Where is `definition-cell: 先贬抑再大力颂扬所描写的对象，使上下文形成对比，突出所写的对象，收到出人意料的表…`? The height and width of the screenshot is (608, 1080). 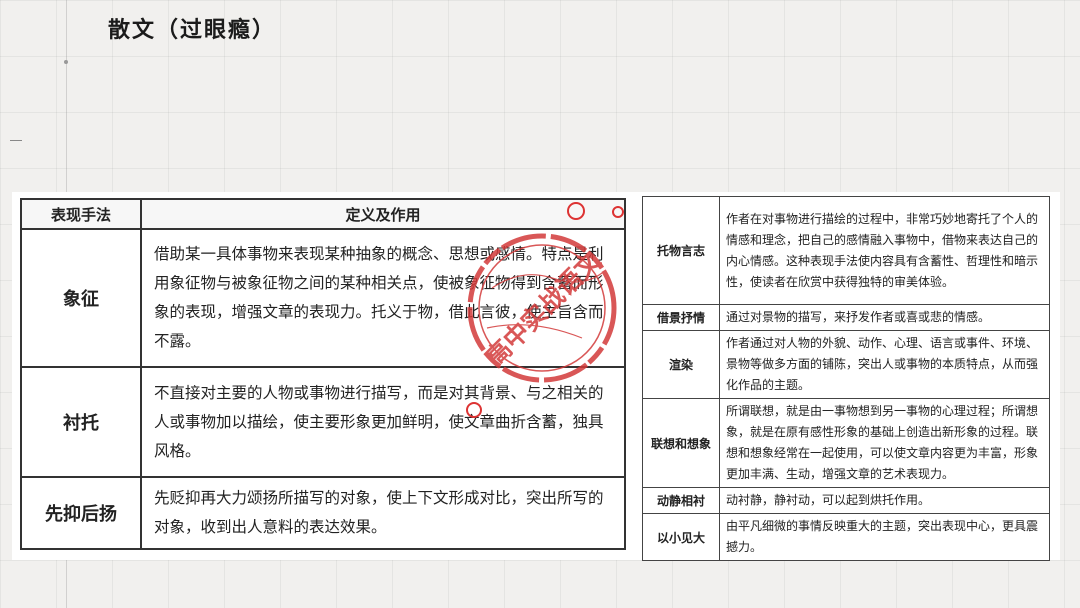 definition-cell: 先贬抑再大力颂扬所描写的对象，使上下文形成对比，突出所写的对象，收到出人意料的表… is located at coordinates (383, 513).